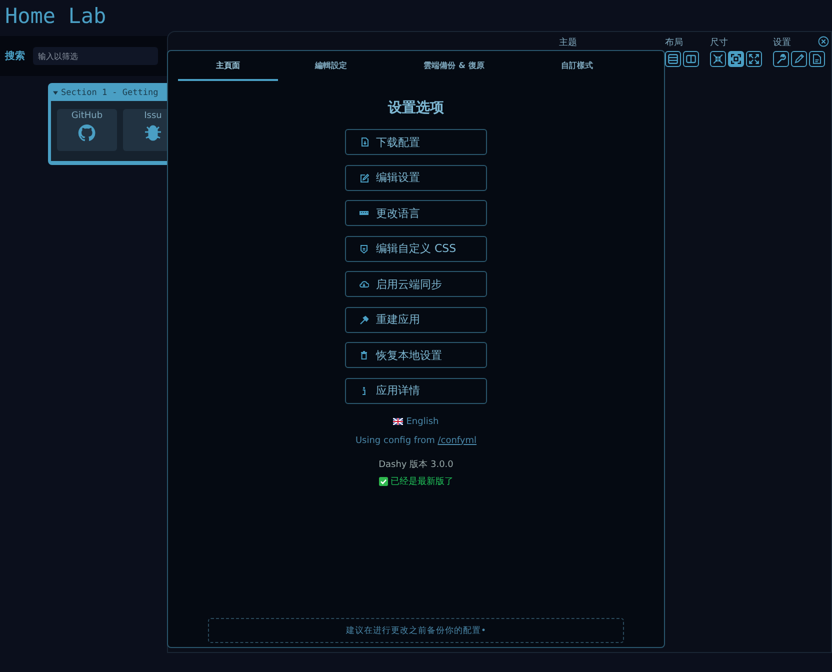  Describe the element at coordinates (95, 56) in the screenshot. I see `search-field: 输入以筛选` at that location.